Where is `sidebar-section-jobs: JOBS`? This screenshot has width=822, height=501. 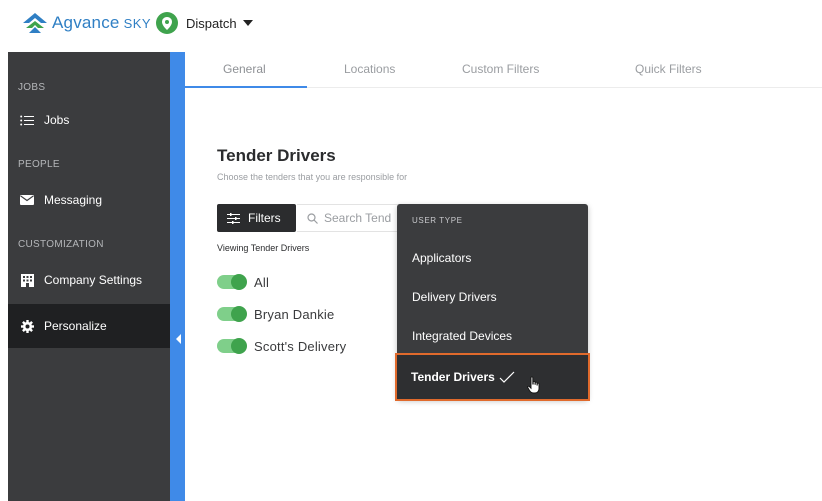 sidebar-section-jobs: JOBS is located at coordinates (32, 87).